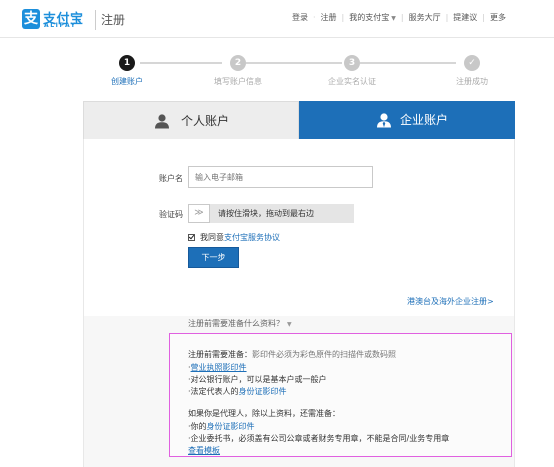  What do you see at coordinates (199, 213) in the screenshot?
I see `slider-handle: ≫` at bounding box center [199, 213].